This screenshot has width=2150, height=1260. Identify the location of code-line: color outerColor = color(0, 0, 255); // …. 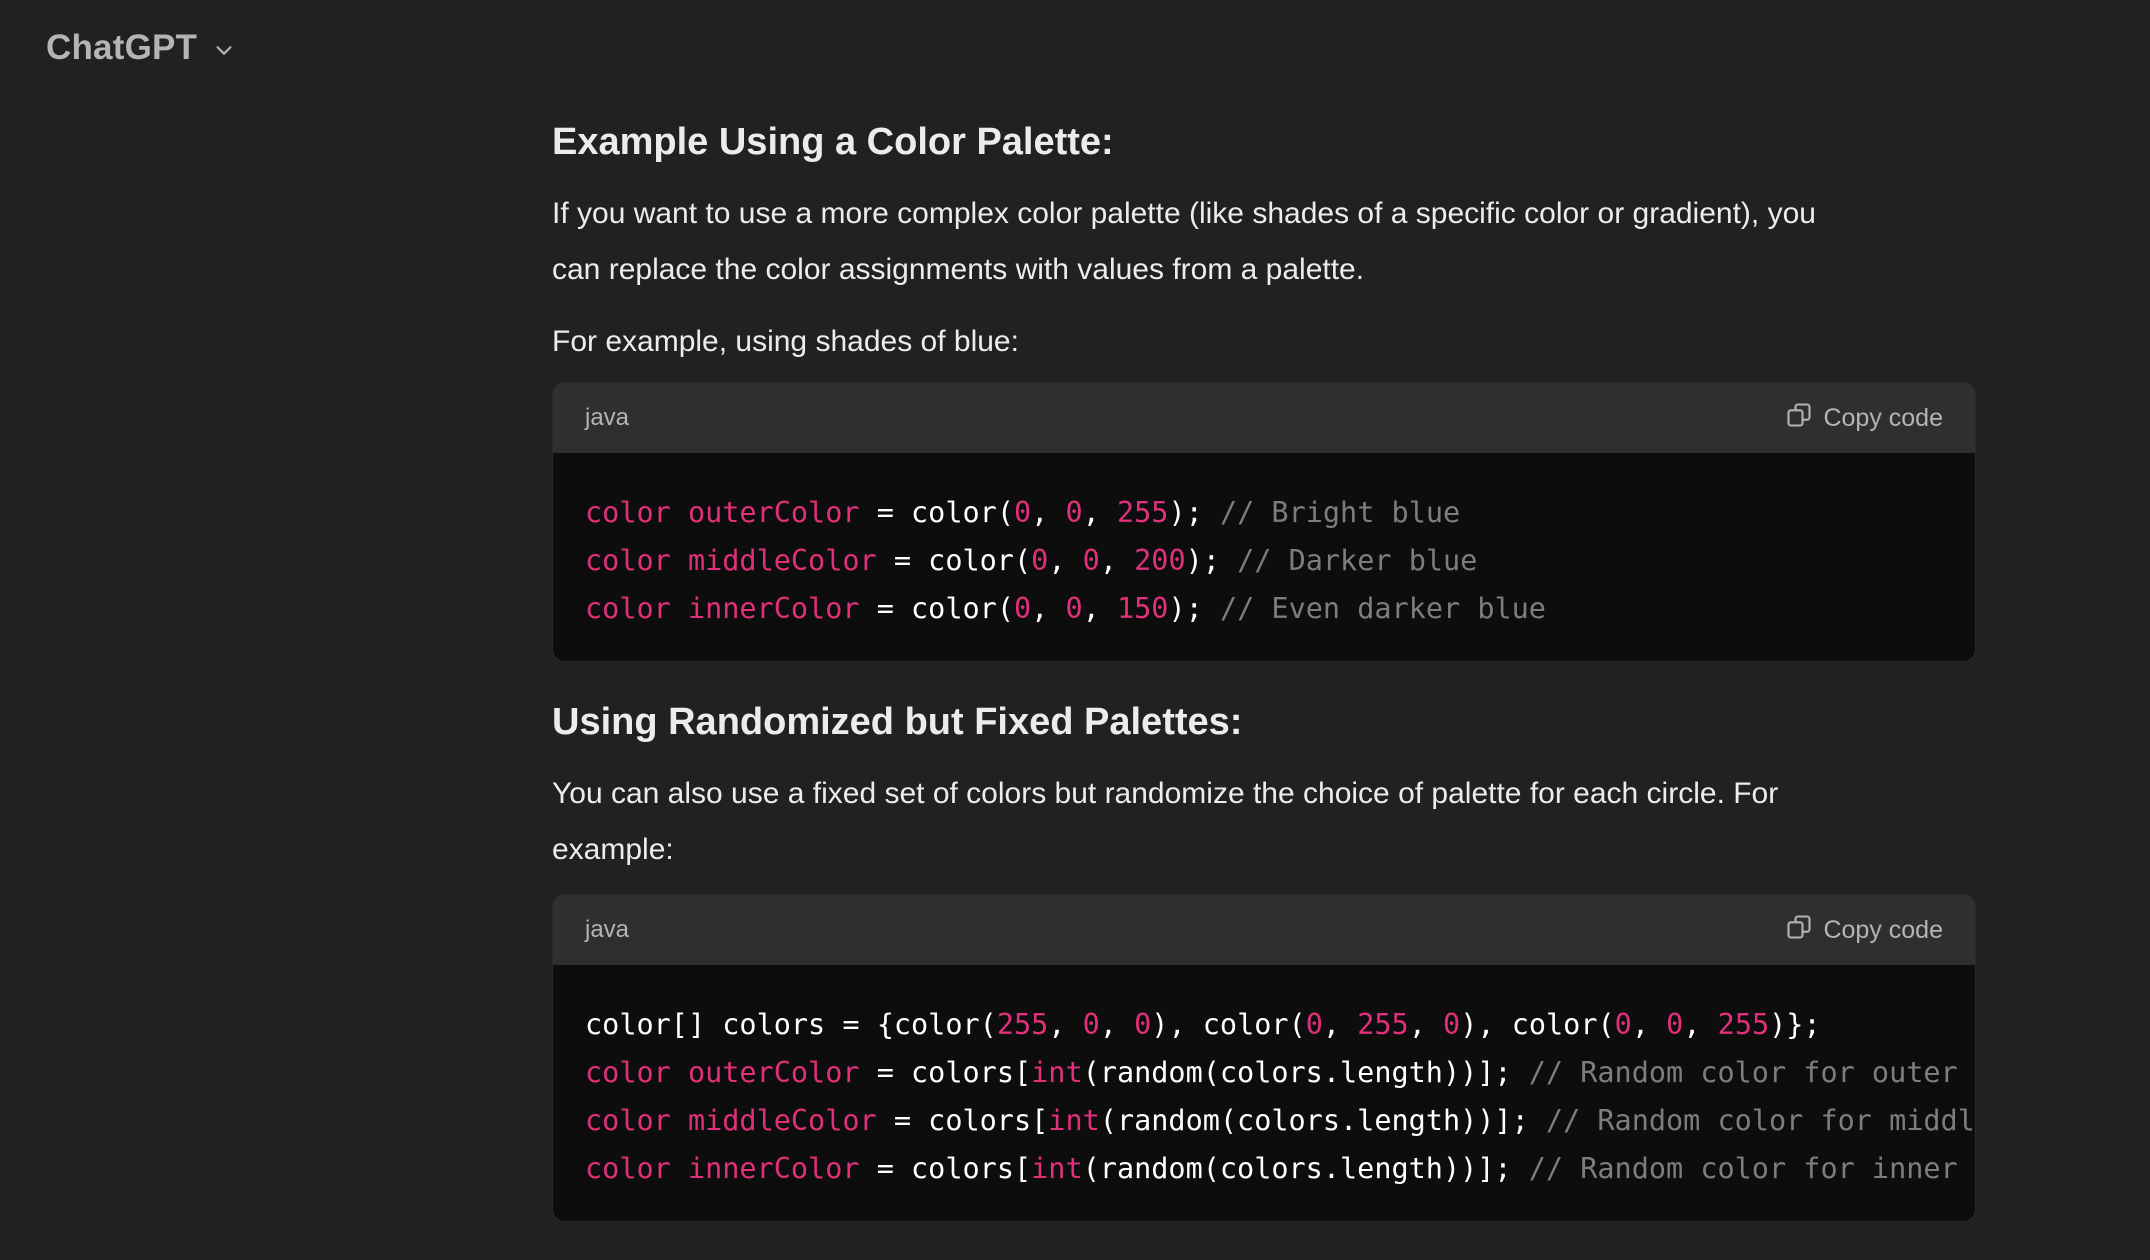
(1280, 513).